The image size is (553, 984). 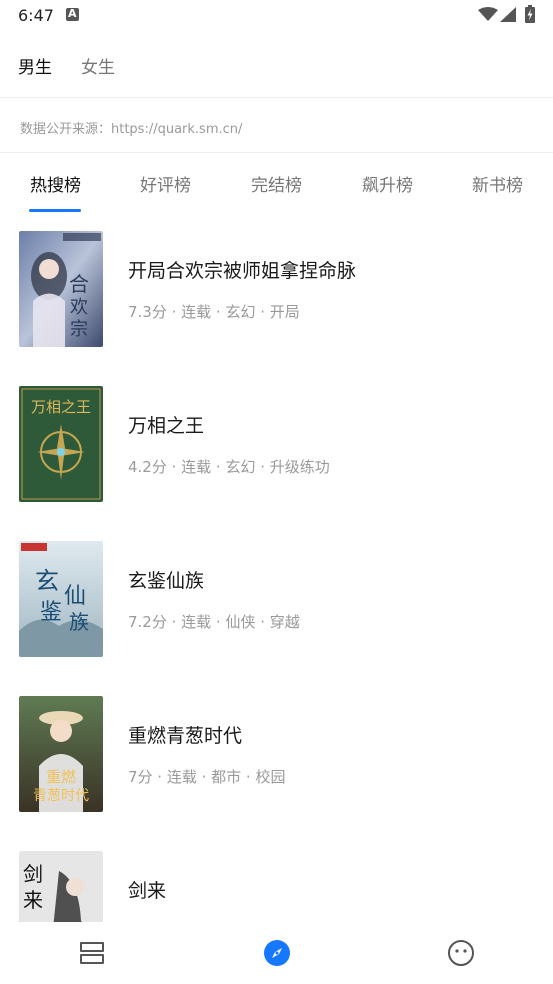 What do you see at coordinates (79, 307) in the screenshot?
I see `svg-text: 欢` at bounding box center [79, 307].